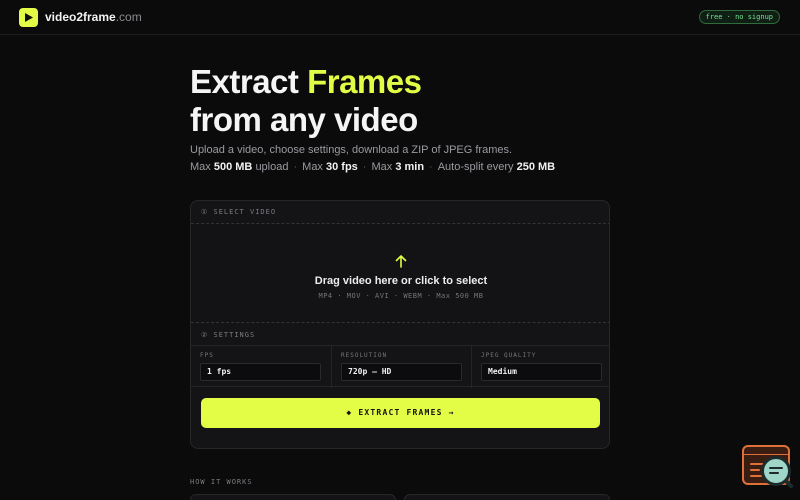  I want to click on how-it-works-label: HOW IT WORKS, so click(221, 482).